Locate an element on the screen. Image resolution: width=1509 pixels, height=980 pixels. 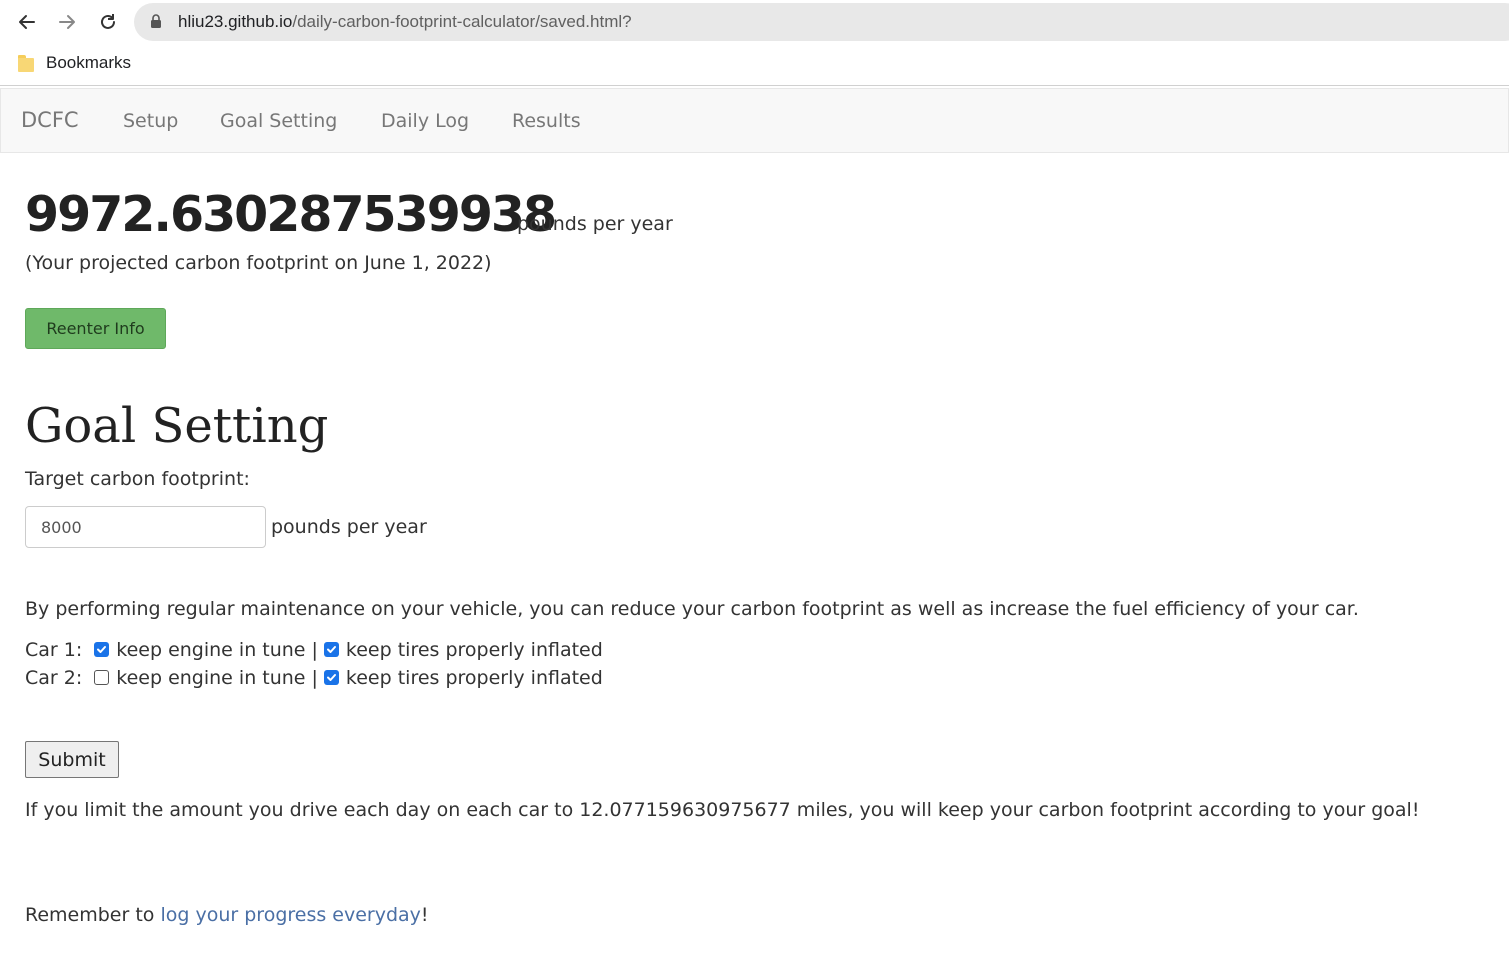
footprint-value: 9972.630287539938 is located at coordinates (291, 214).